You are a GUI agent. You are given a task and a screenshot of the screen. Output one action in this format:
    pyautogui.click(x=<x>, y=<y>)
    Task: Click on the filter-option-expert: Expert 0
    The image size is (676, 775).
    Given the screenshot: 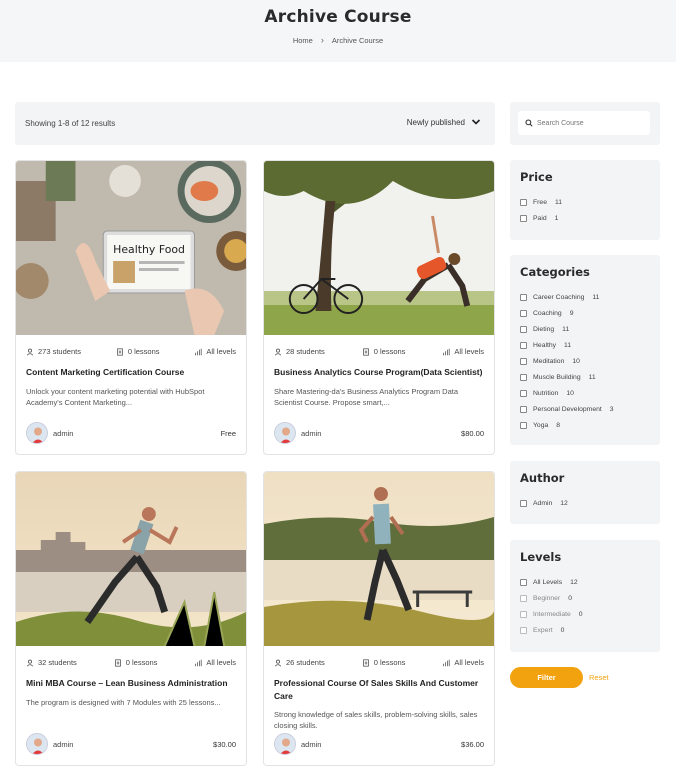 What is the action you would take?
    pyautogui.click(x=585, y=630)
    